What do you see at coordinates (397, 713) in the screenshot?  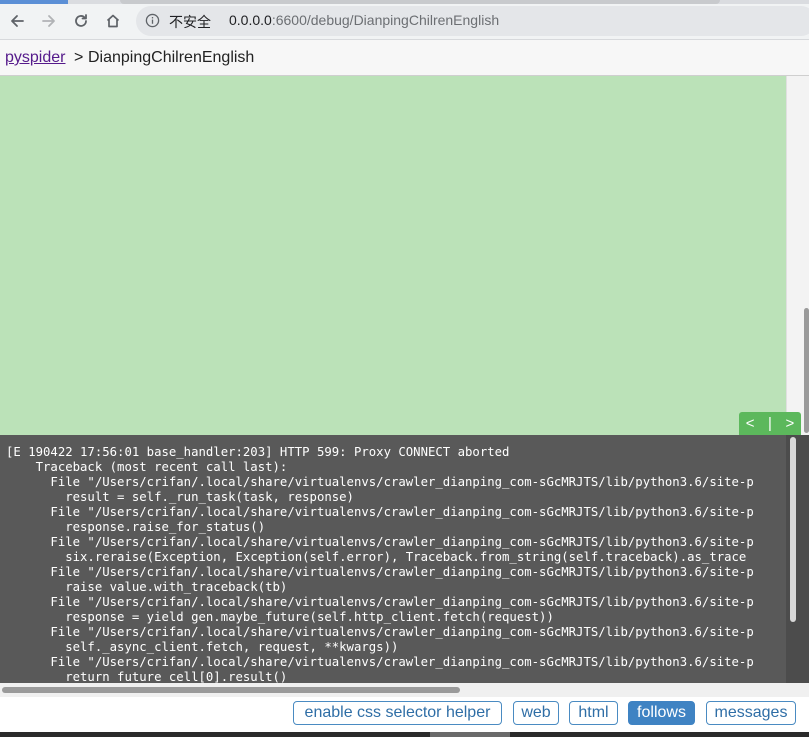 I see `enable-css-selector-helper-button: enable css selector helper` at bounding box center [397, 713].